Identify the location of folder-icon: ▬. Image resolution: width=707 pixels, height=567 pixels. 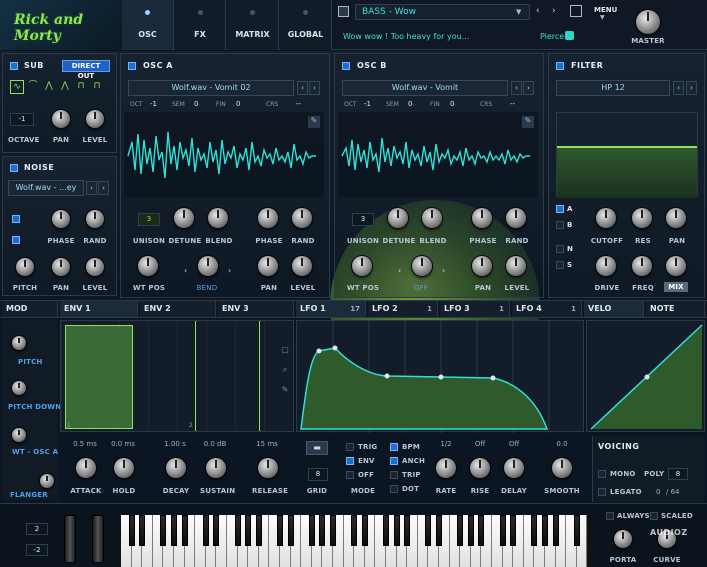
(317, 448).